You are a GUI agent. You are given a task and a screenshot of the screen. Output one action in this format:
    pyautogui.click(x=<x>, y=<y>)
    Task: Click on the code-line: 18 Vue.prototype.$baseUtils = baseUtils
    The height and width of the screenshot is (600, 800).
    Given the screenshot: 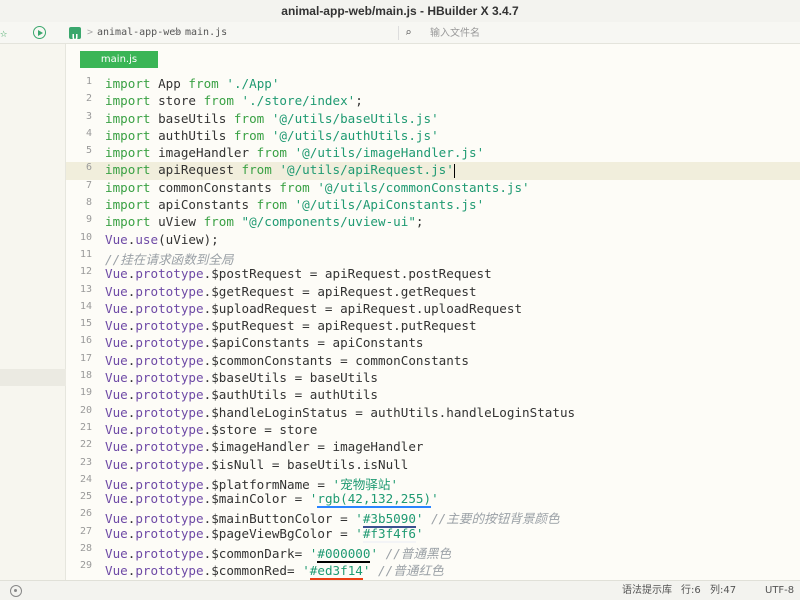 What is the action you would take?
    pyautogui.click(x=433, y=378)
    